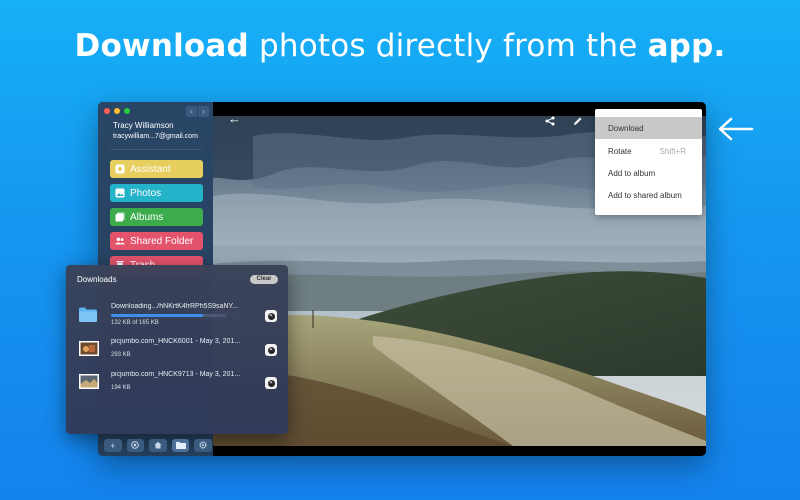 This screenshot has width=800, height=500. What do you see at coordinates (157, 315) in the screenshot?
I see `download-progress-fill` at bounding box center [157, 315].